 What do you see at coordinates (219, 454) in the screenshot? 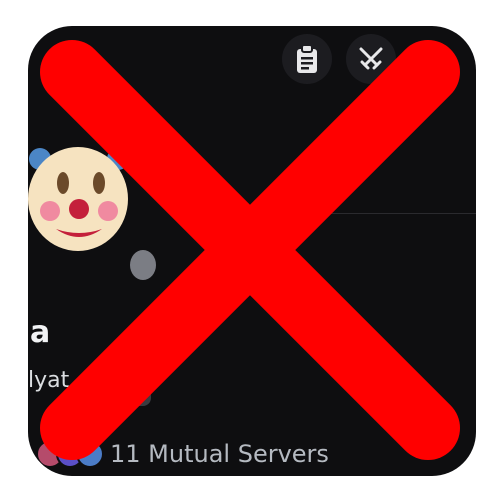
I see `mutual-servers-label: 11 Mutual Servers` at bounding box center [219, 454].